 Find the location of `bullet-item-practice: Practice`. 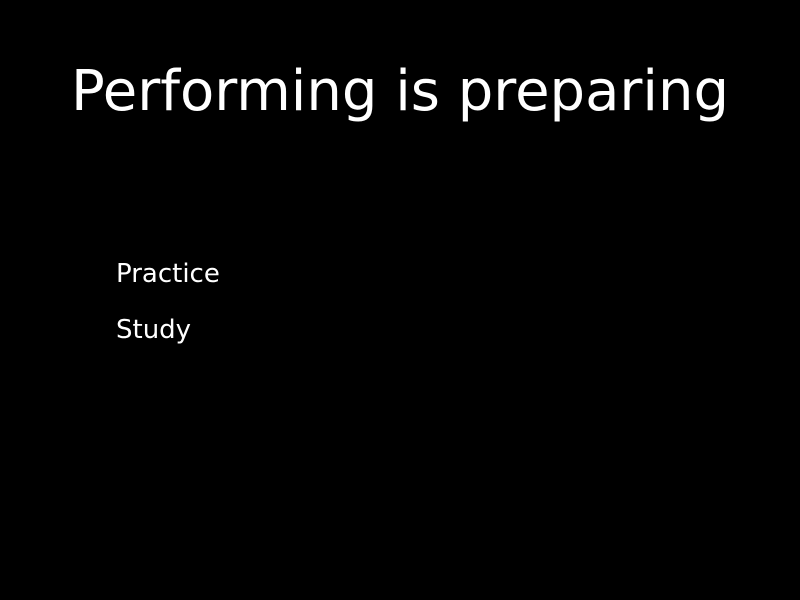

bullet-item-practice: Practice is located at coordinates (168, 274).